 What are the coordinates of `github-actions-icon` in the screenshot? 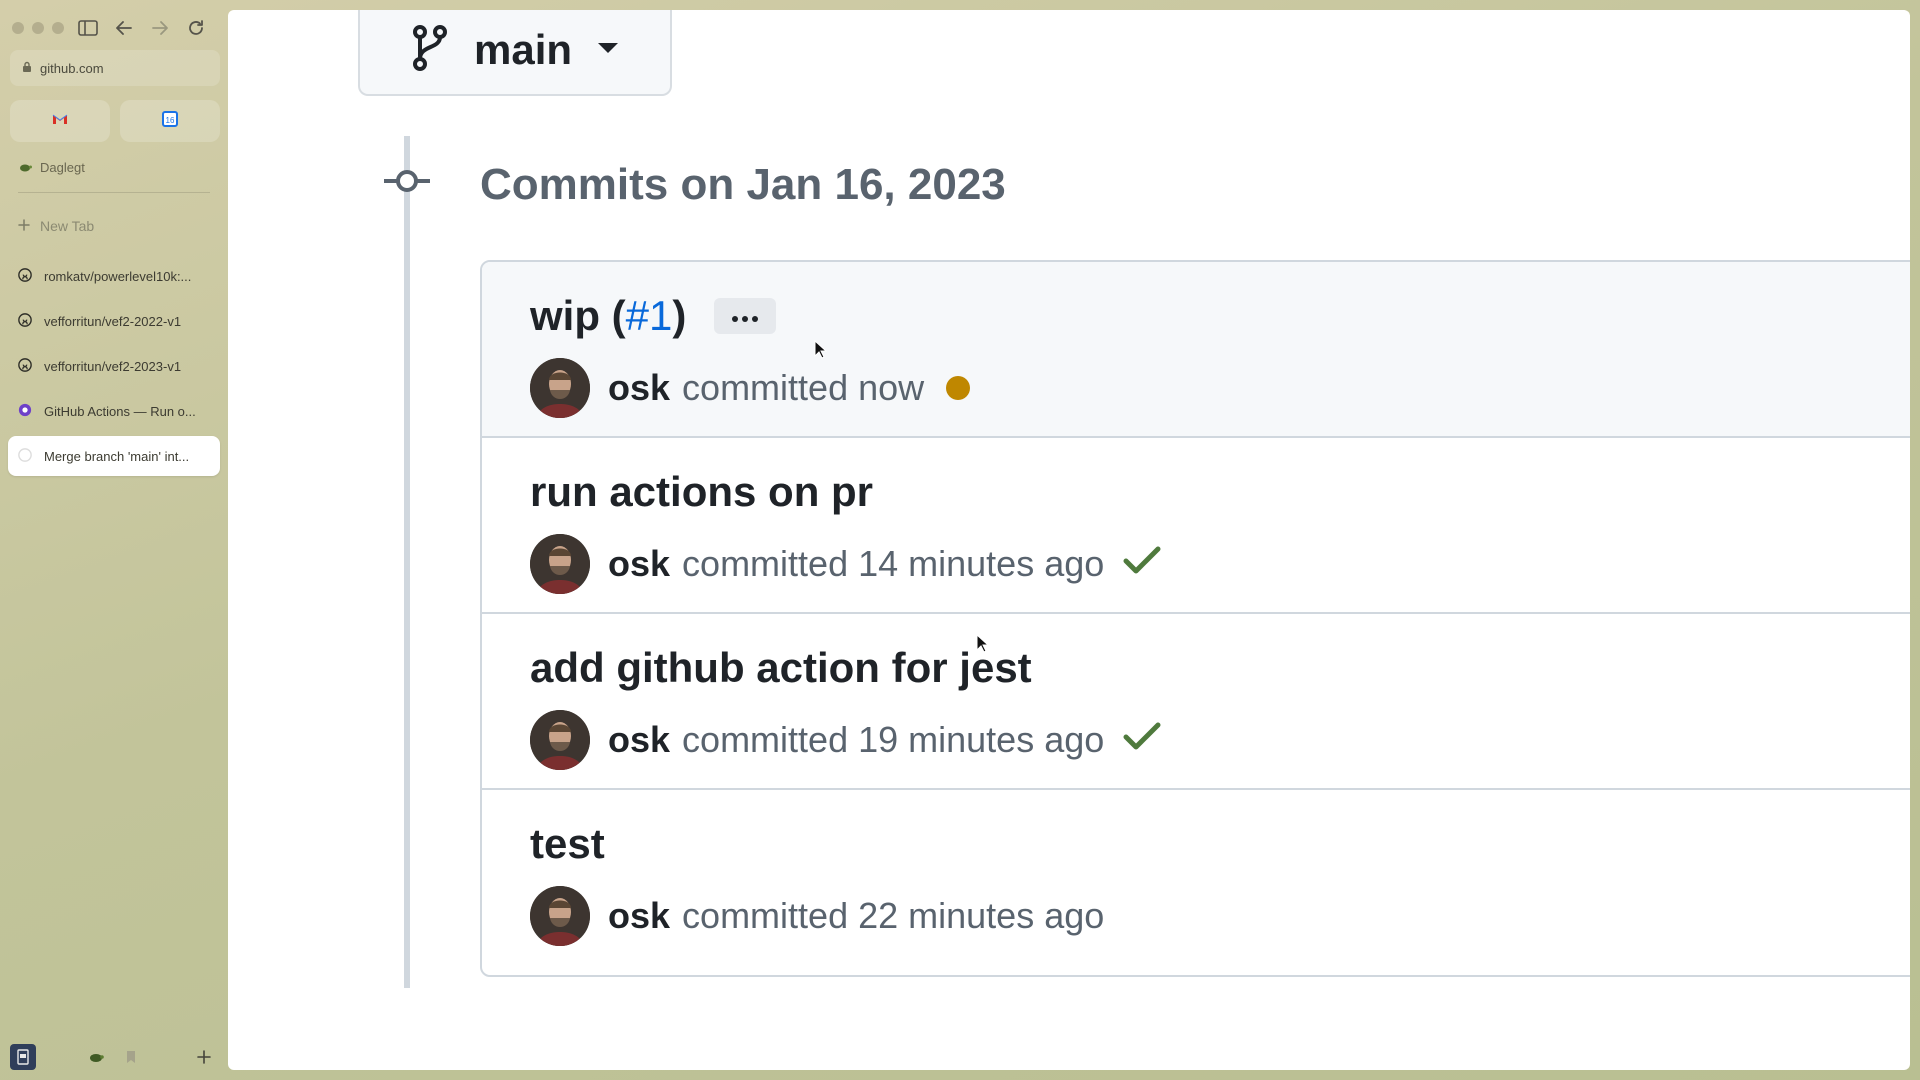 It's located at (25, 411).